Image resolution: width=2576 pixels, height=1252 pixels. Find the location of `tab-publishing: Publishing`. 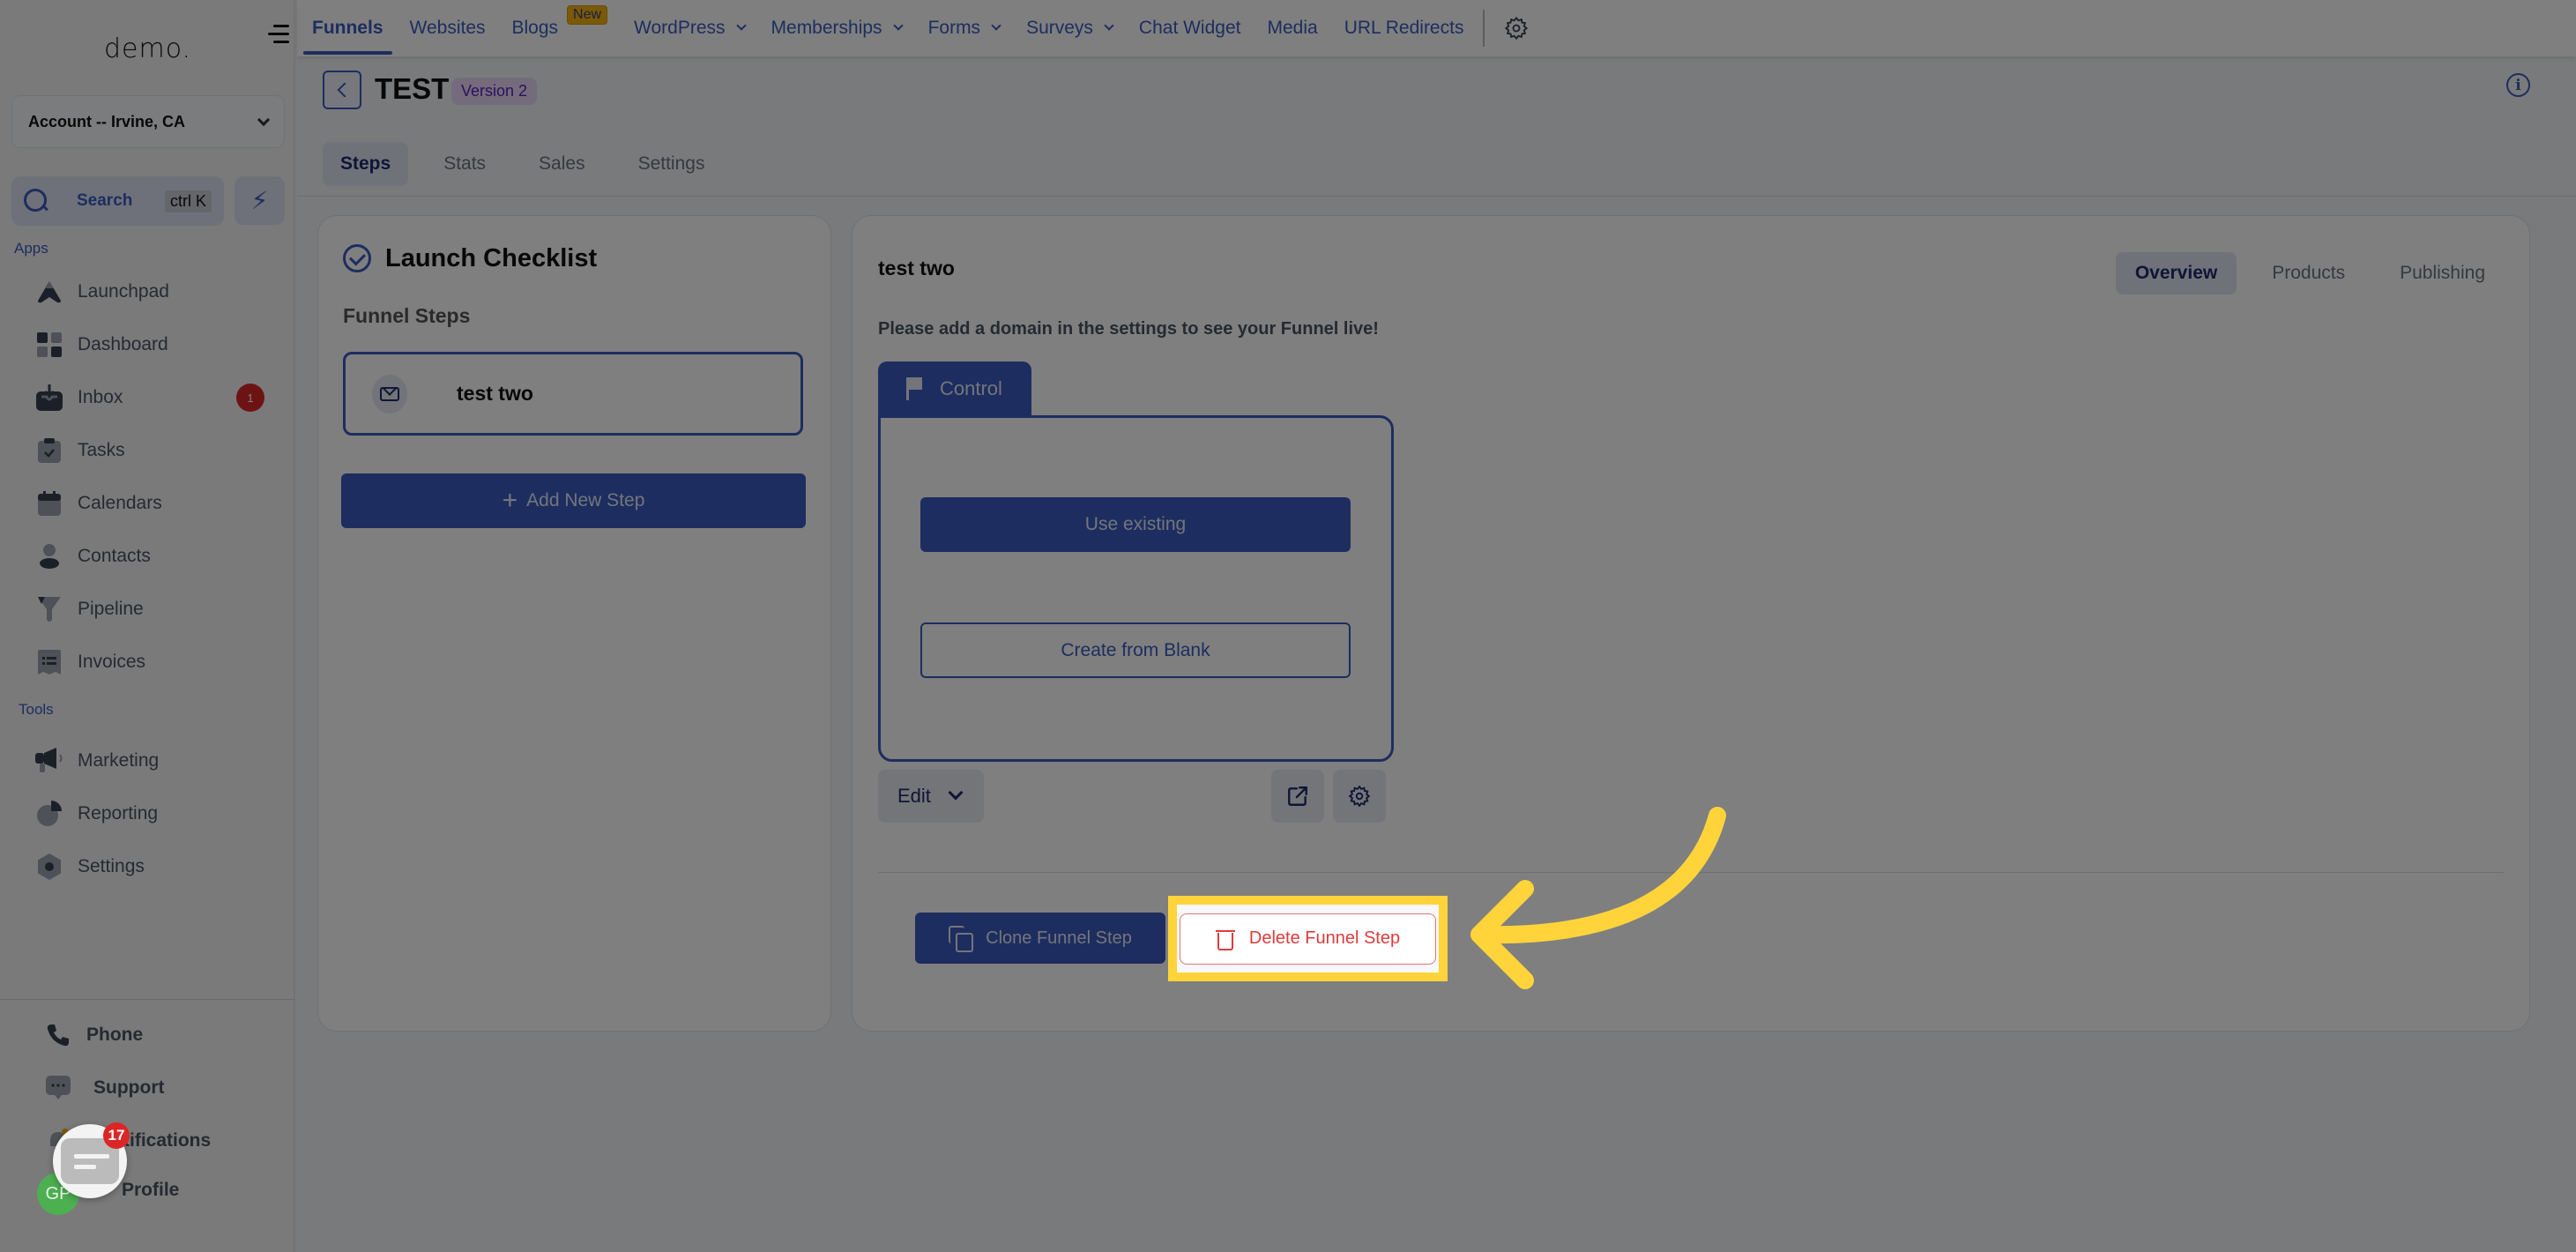

tab-publishing: Publishing is located at coordinates (2442, 273).